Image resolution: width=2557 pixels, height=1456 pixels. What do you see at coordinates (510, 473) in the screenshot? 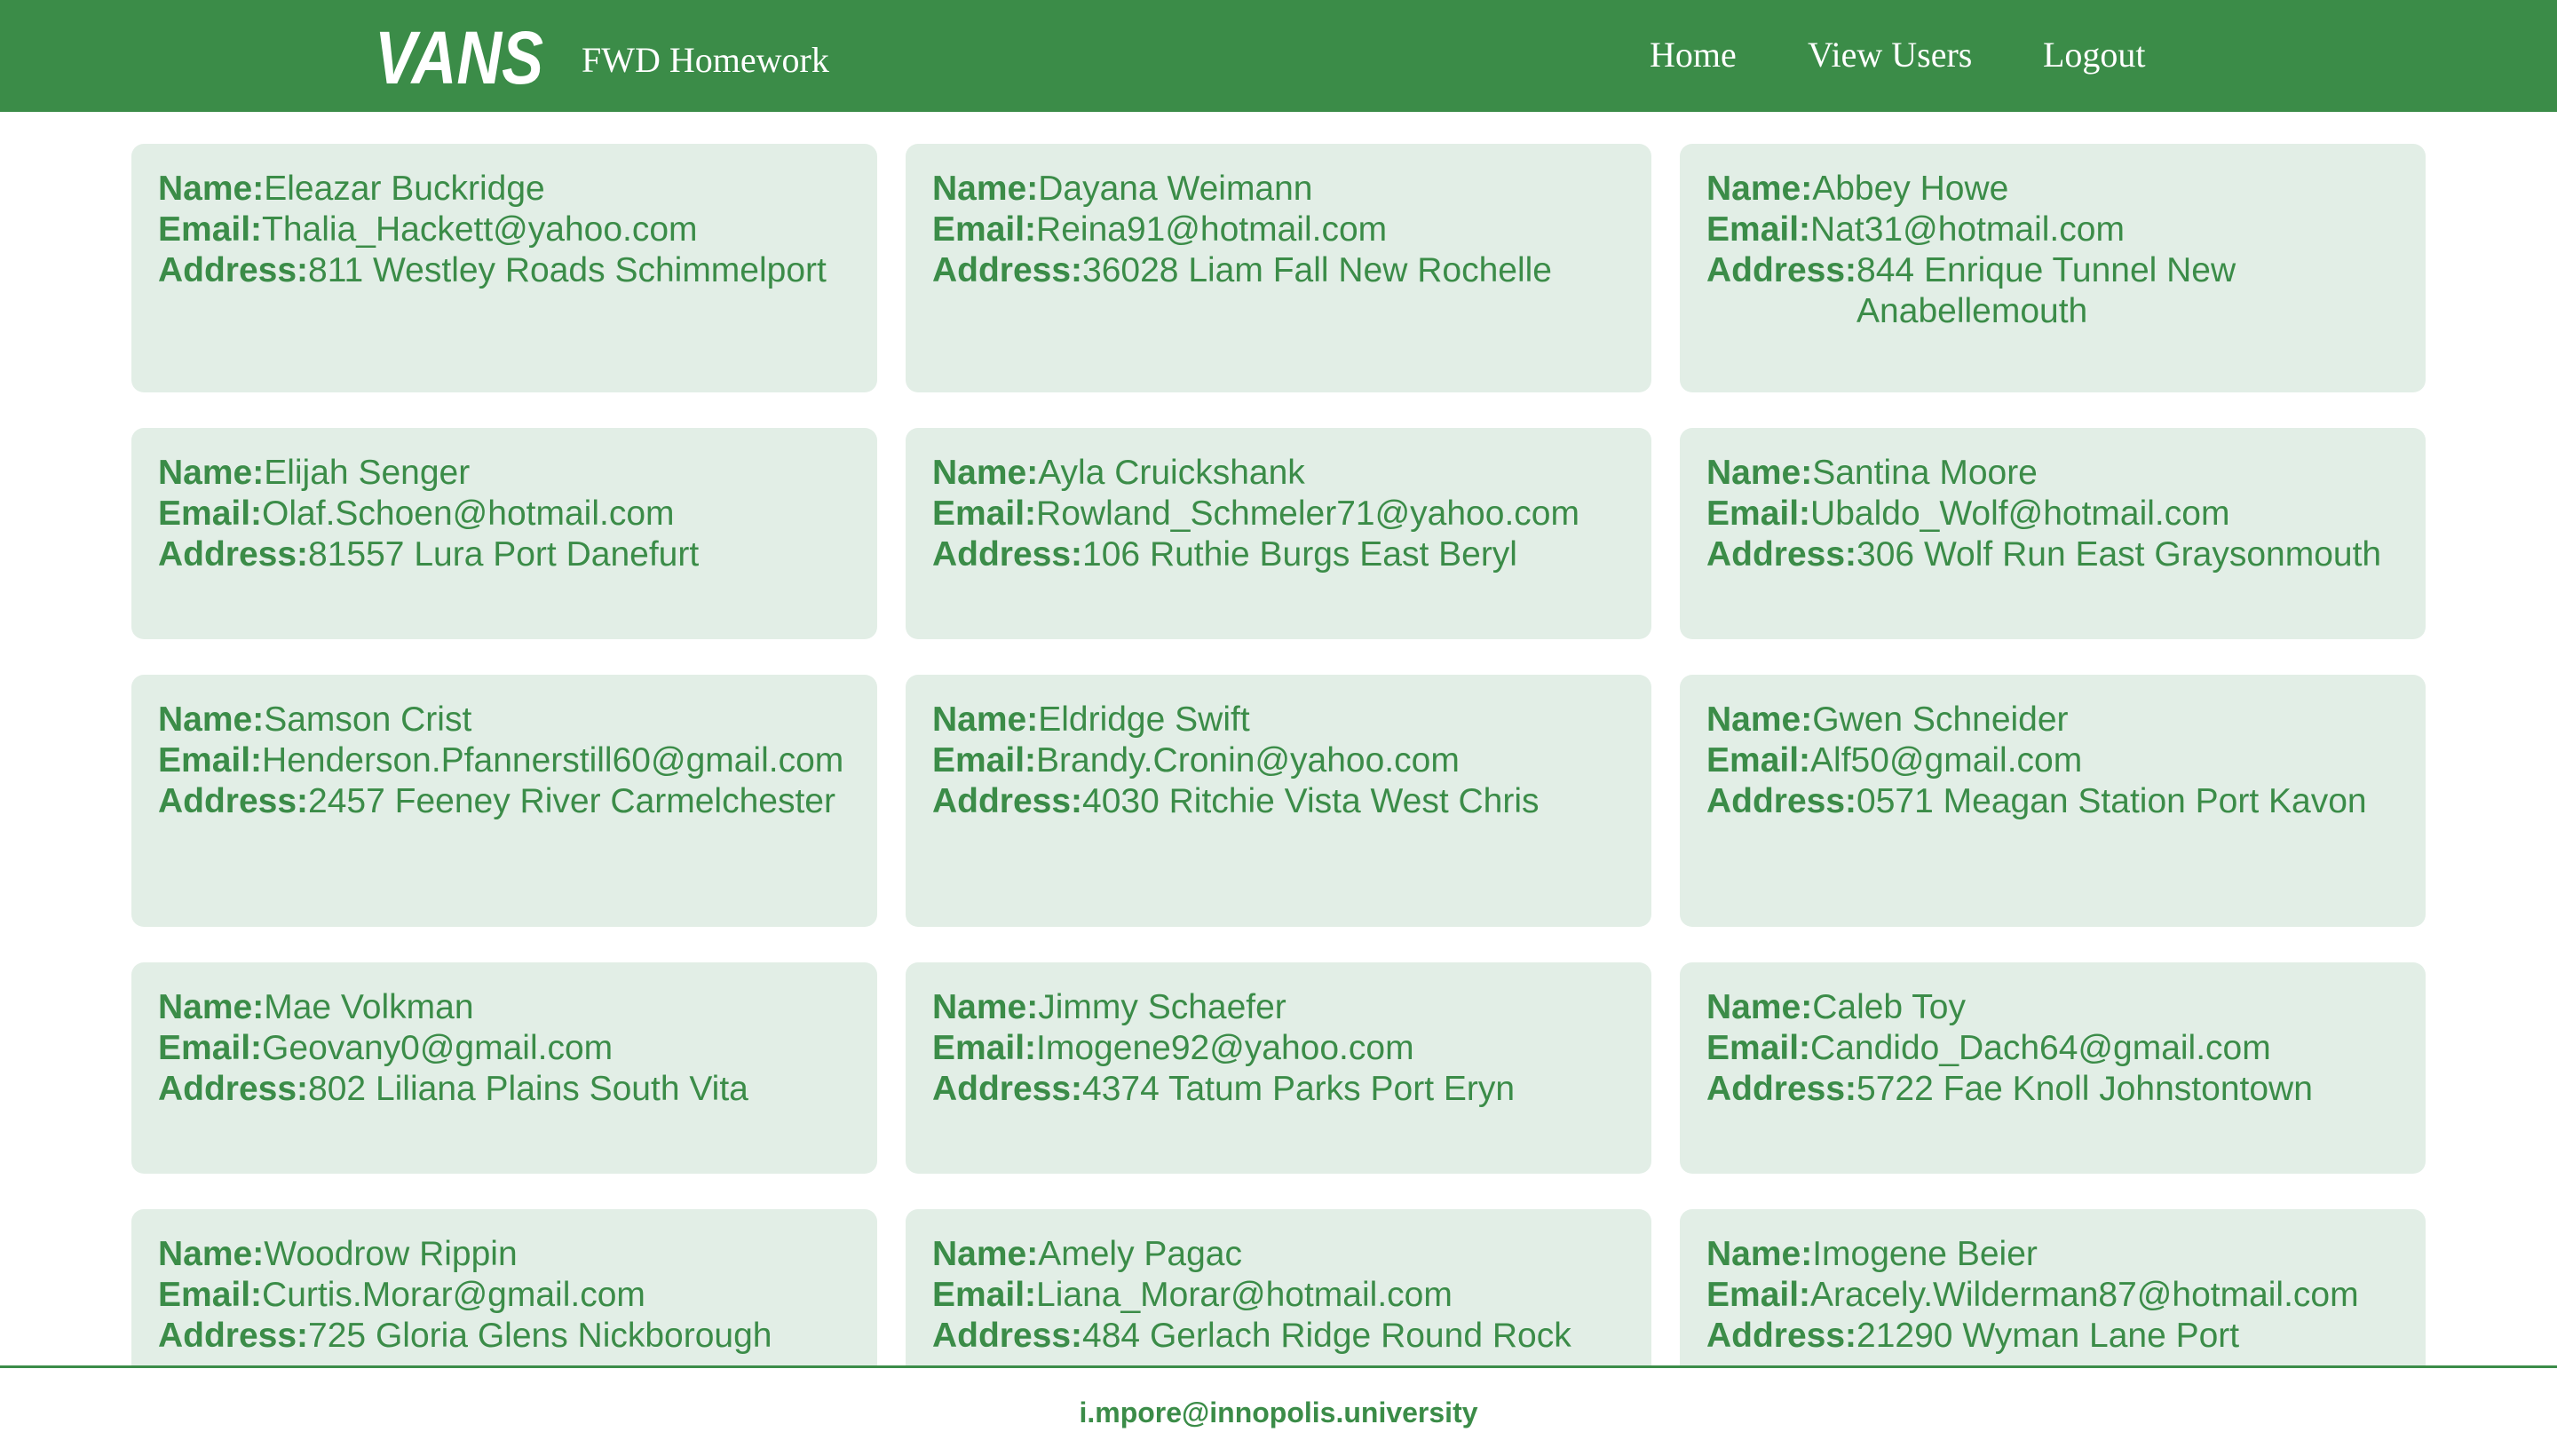
I see `user-name-row: Name:Elijah Senger` at bounding box center [510, 473].